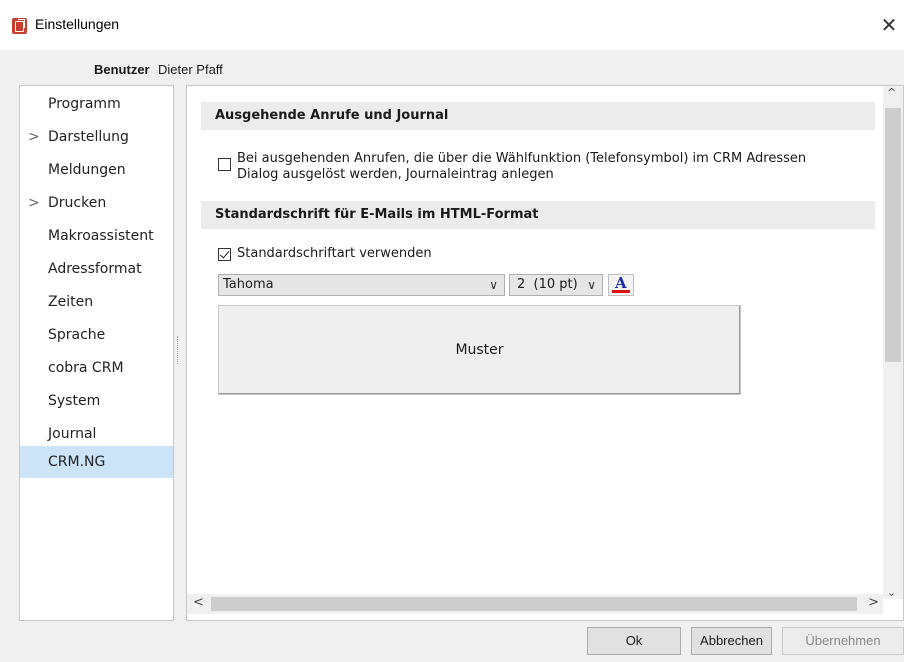 Image resolution: width=904 pixels, height=662 pixels. Describe the element at coordinates (224, 254) in the screenshot. I see `default-font-checkbox` at that location.